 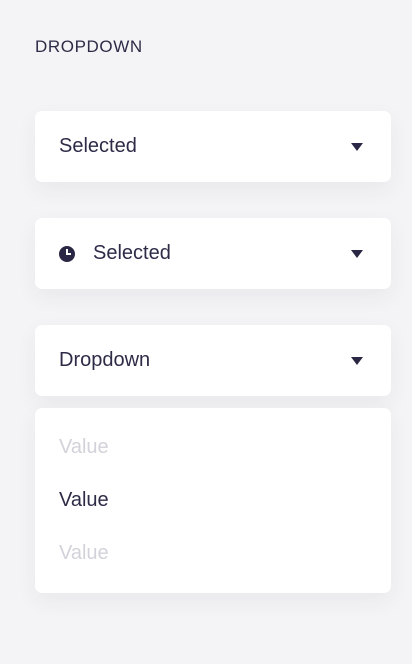 What do you see at coordinates (67, 253) in the screenshot?
I see `clock-icon` at bounding box center [67, 253].